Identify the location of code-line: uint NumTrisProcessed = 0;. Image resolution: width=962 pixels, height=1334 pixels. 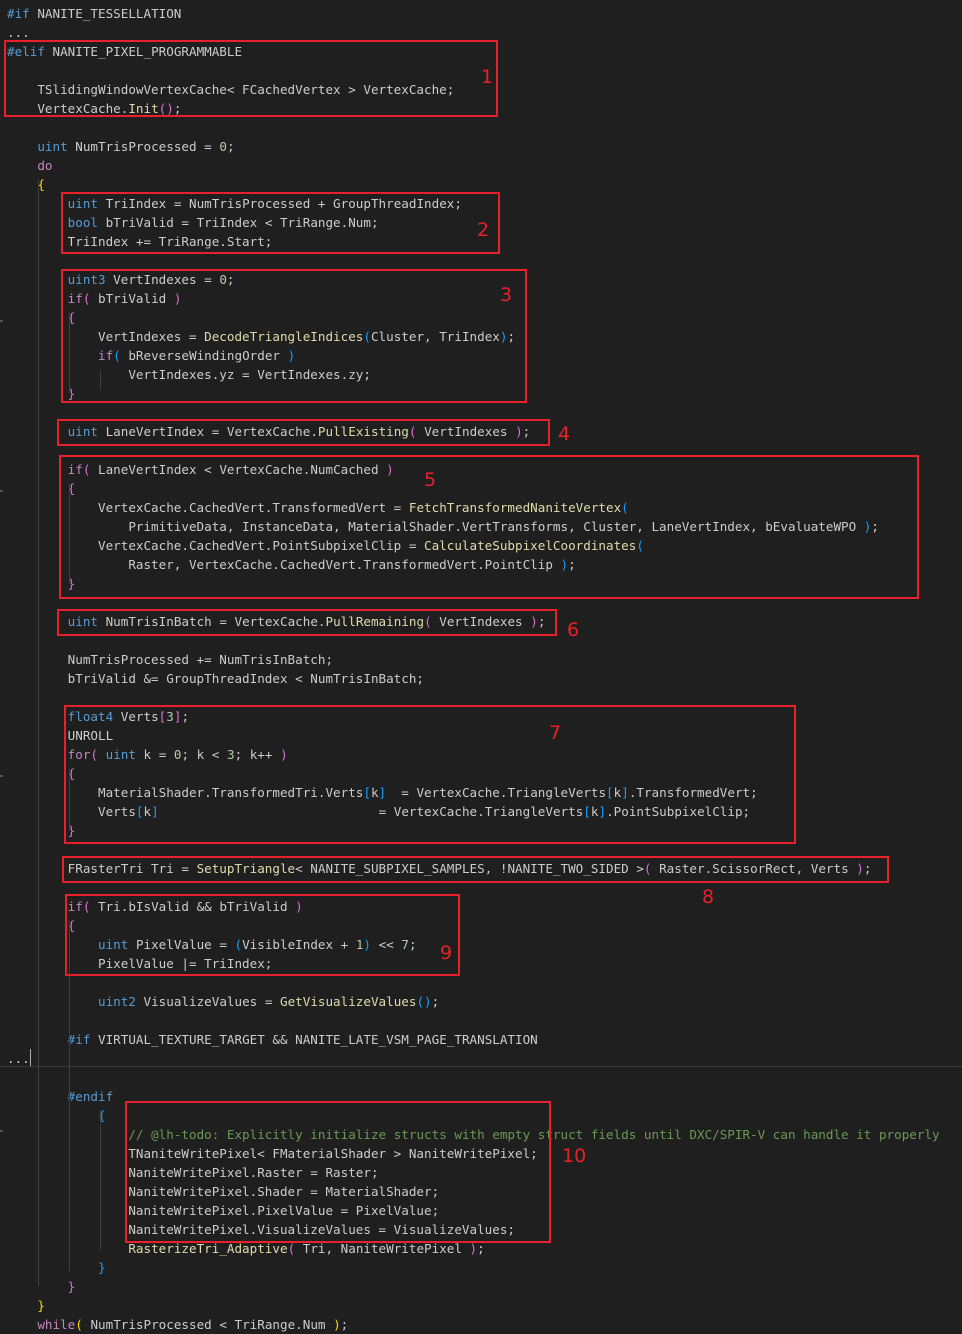
(121, 146).